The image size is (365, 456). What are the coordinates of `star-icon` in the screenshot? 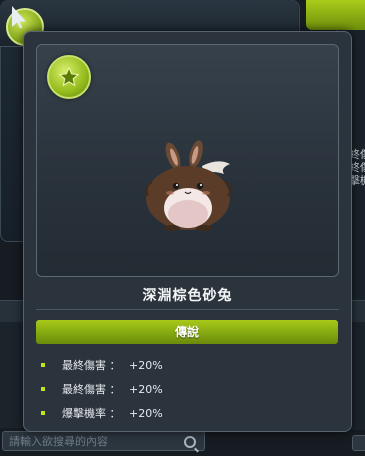 It's located at (69, 77).